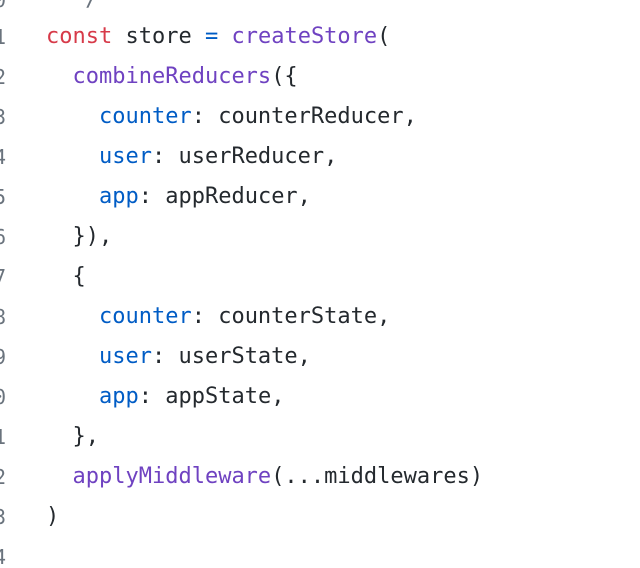  I want to click on code-line-13: ), so click(53, 516).